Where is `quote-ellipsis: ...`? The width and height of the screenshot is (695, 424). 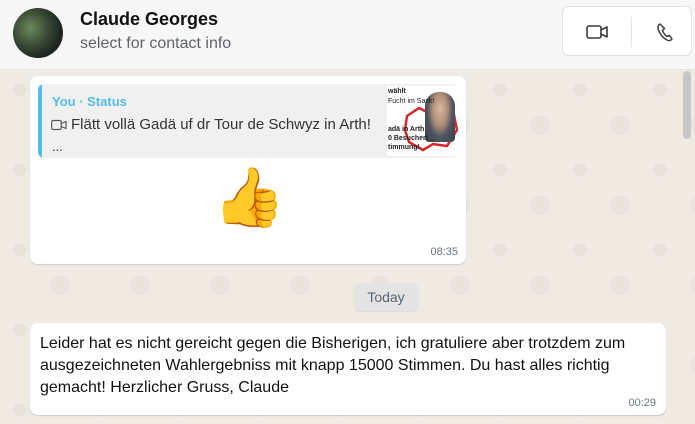 quote-ellipsis: ... is located at coordinates (57, 146).